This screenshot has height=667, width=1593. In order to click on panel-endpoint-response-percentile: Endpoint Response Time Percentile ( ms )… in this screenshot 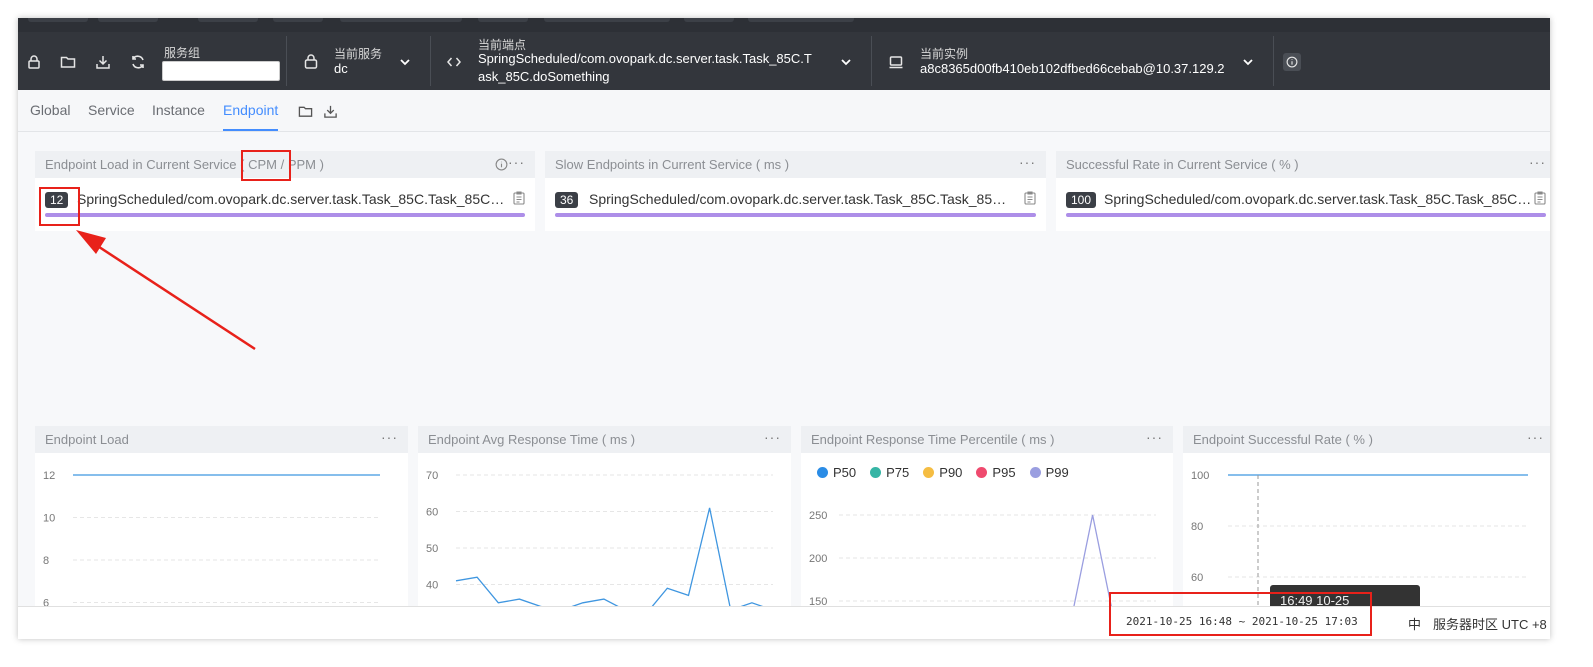, I will do `click(987, 516)`.